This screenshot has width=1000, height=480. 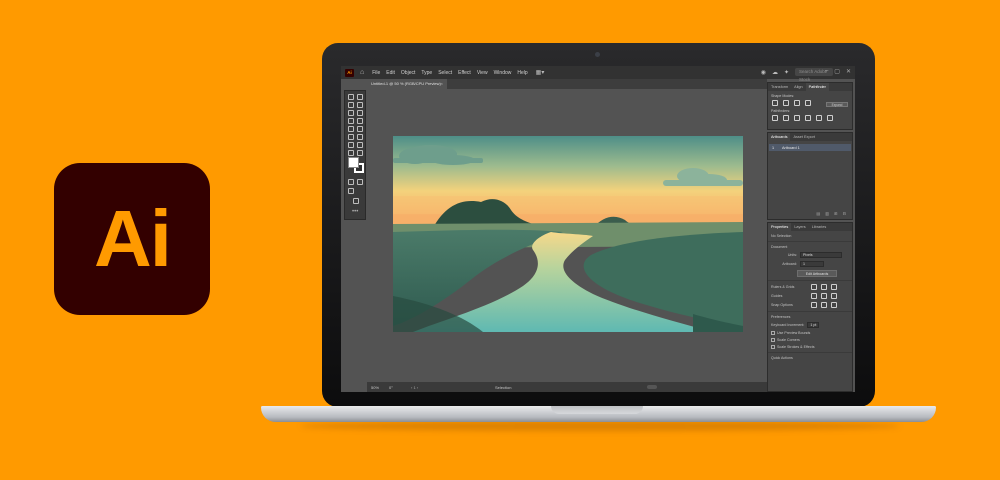 What do you see at coordinates (408, 73) in the screenshot?
I see `menu-object: Object` at bounding box center [408, 73].